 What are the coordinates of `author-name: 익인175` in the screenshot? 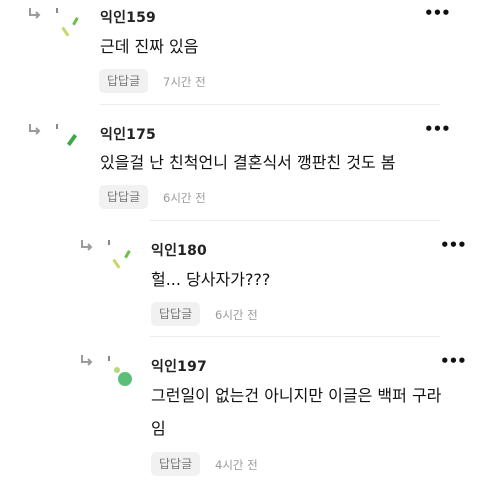 It's located at (128, 134).